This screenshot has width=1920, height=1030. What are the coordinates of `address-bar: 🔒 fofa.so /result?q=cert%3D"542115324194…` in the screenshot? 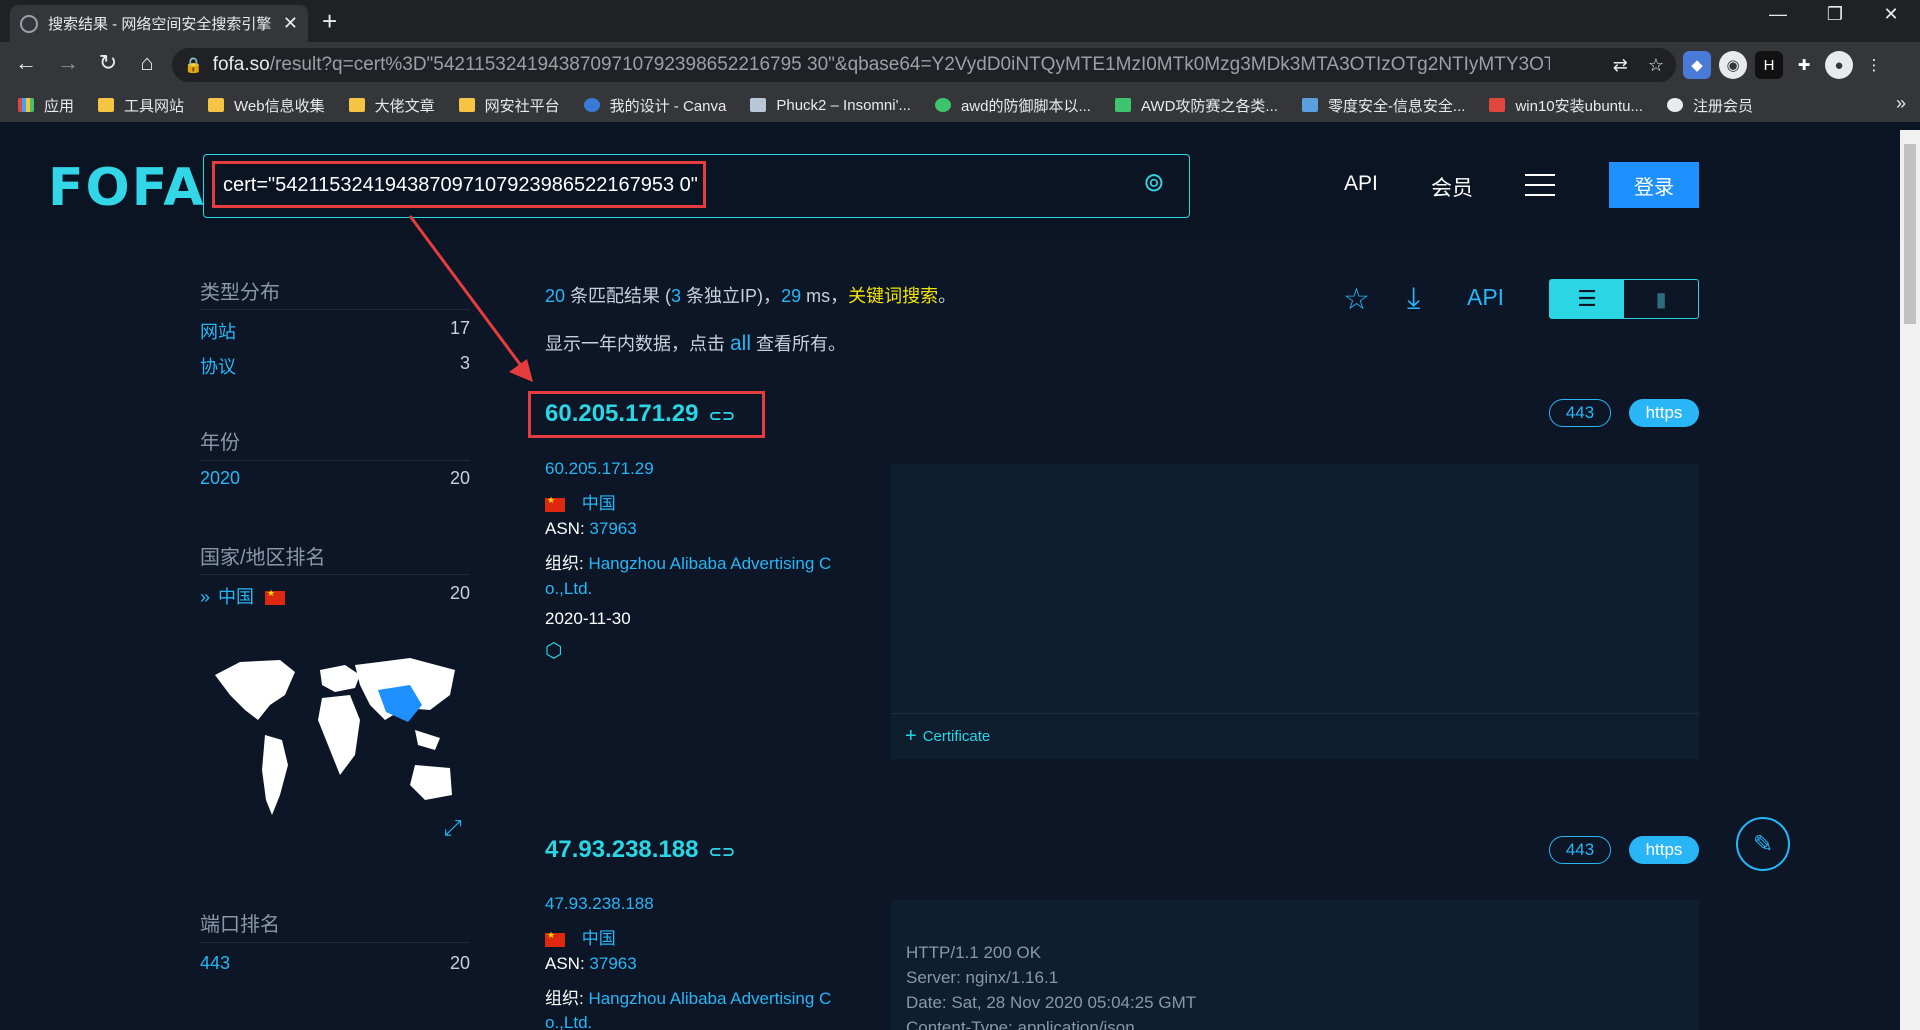 It's located at (924, 65).